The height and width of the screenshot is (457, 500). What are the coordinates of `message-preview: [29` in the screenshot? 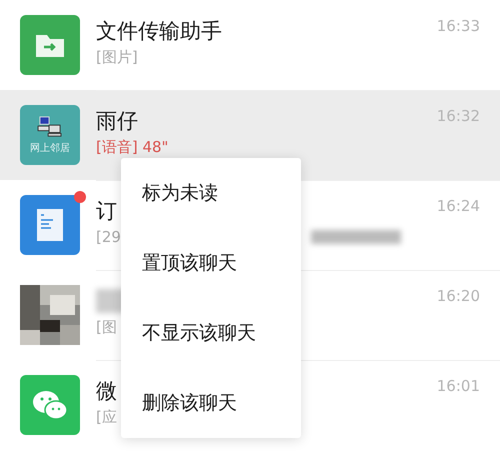 It's located at (108, 237).